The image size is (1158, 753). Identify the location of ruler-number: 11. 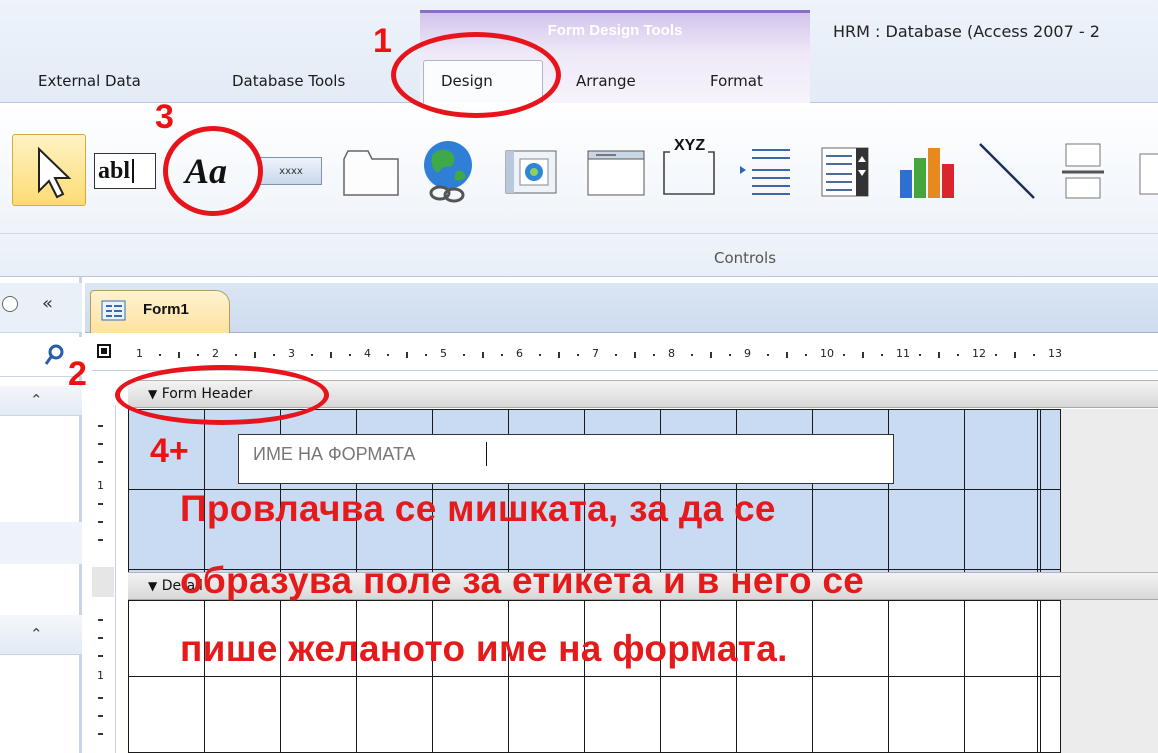
(903, 353).